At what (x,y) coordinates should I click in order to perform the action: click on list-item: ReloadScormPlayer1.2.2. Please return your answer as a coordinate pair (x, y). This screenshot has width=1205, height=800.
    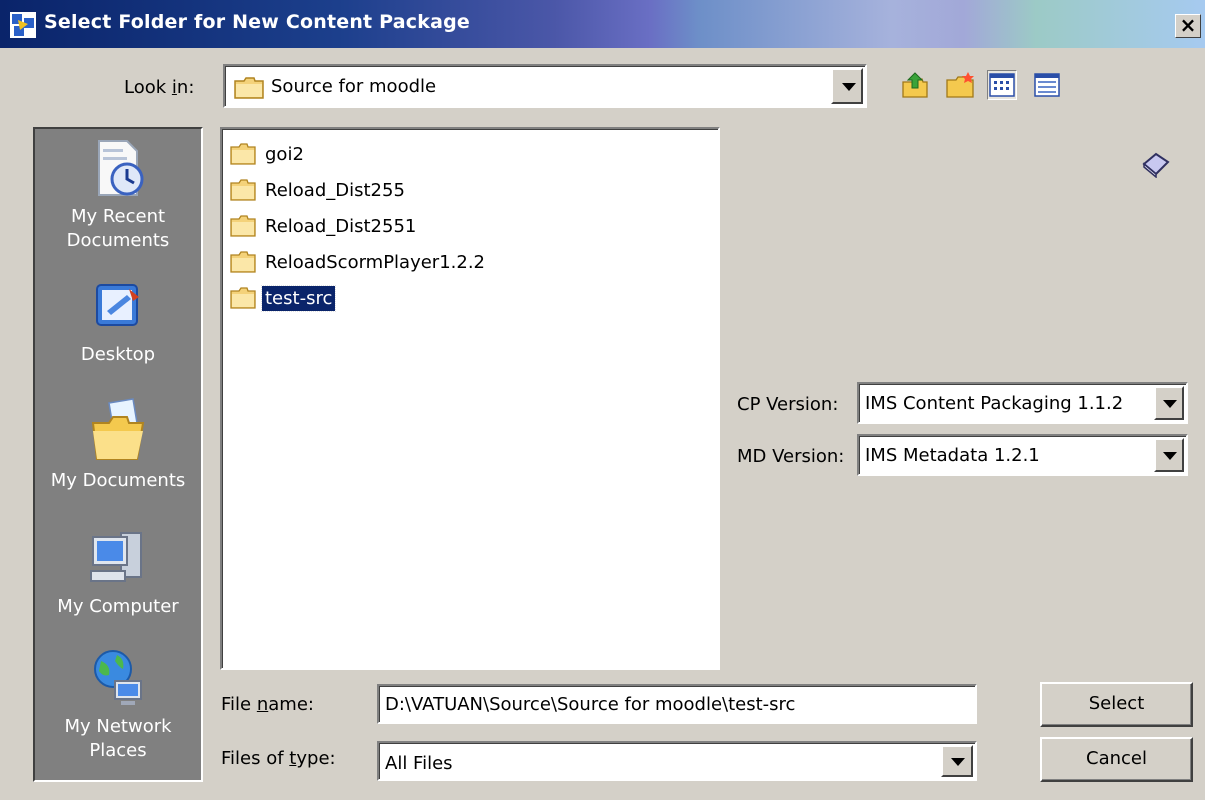
    Looking at the image, I should click on (359, 262).